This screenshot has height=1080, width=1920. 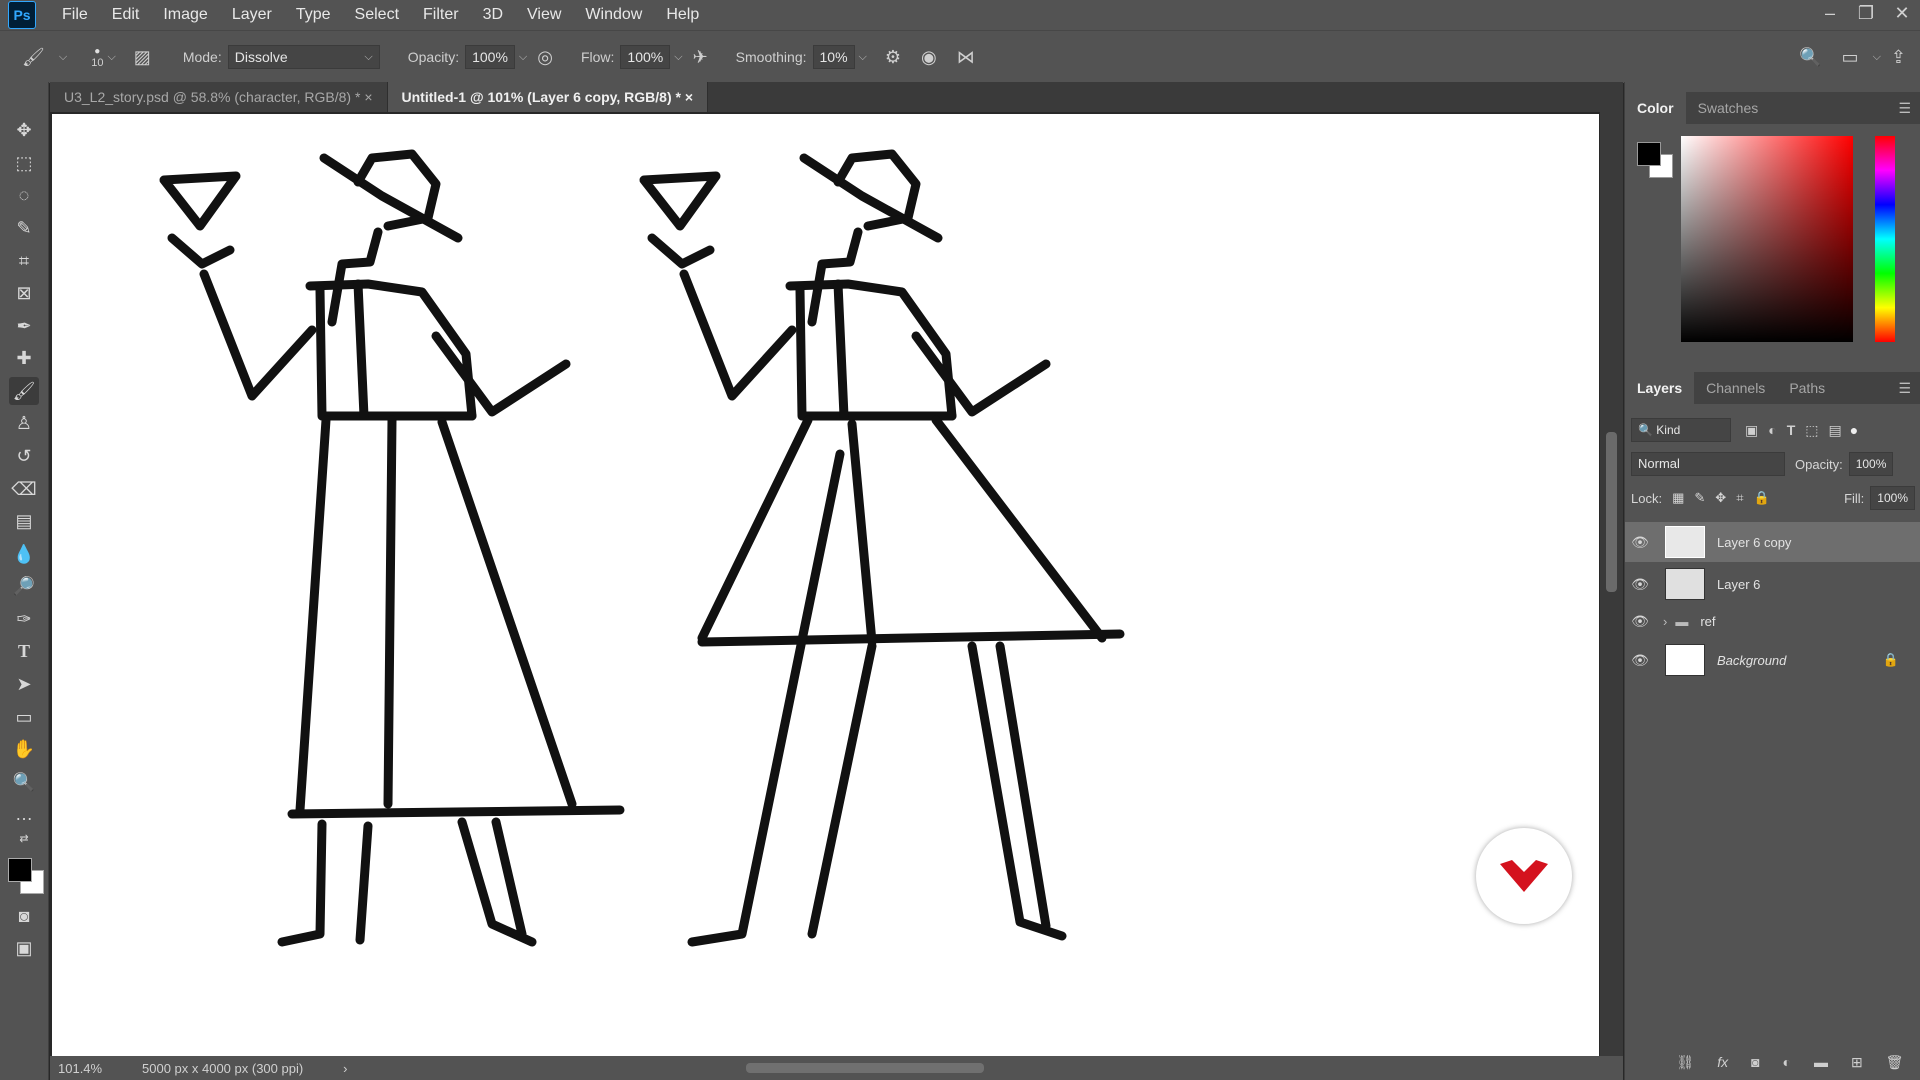 I want to click on close-icon: ✕, so click(x=1902, y=15).